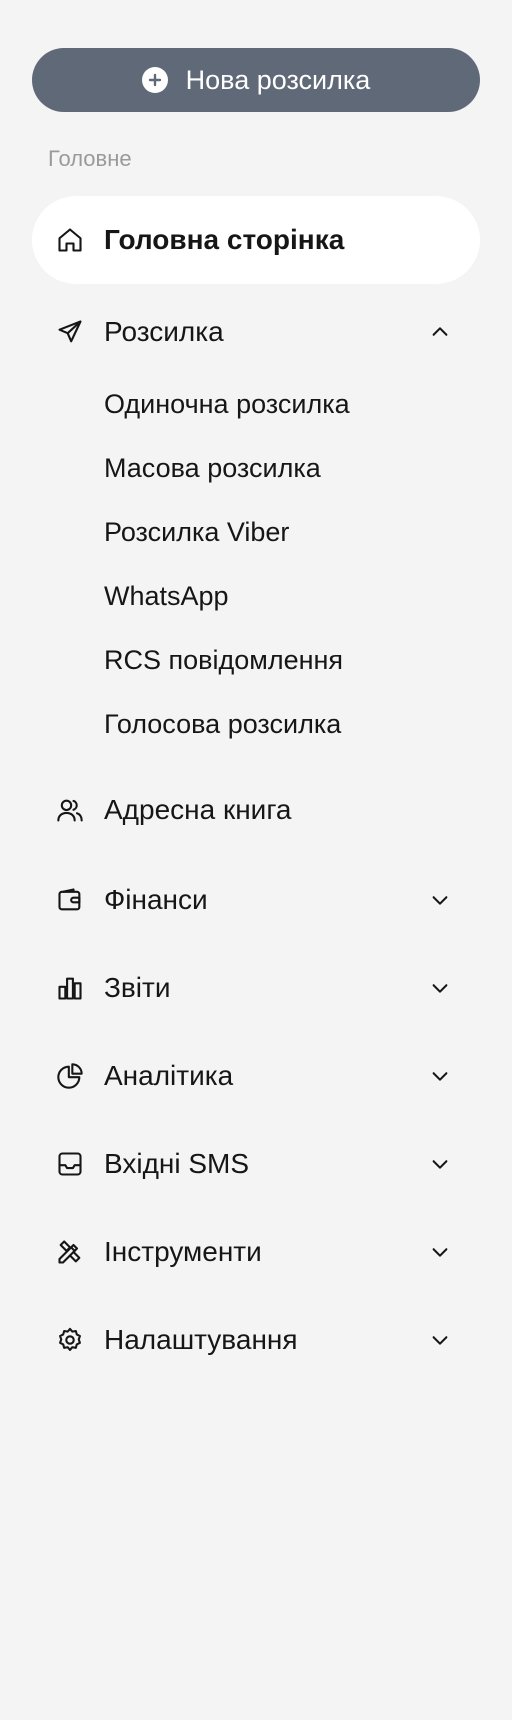  Describe the element at coordinates (256, 332) in the screenshot. I see `sidebar-item-mailing: Розсилка` at that location.